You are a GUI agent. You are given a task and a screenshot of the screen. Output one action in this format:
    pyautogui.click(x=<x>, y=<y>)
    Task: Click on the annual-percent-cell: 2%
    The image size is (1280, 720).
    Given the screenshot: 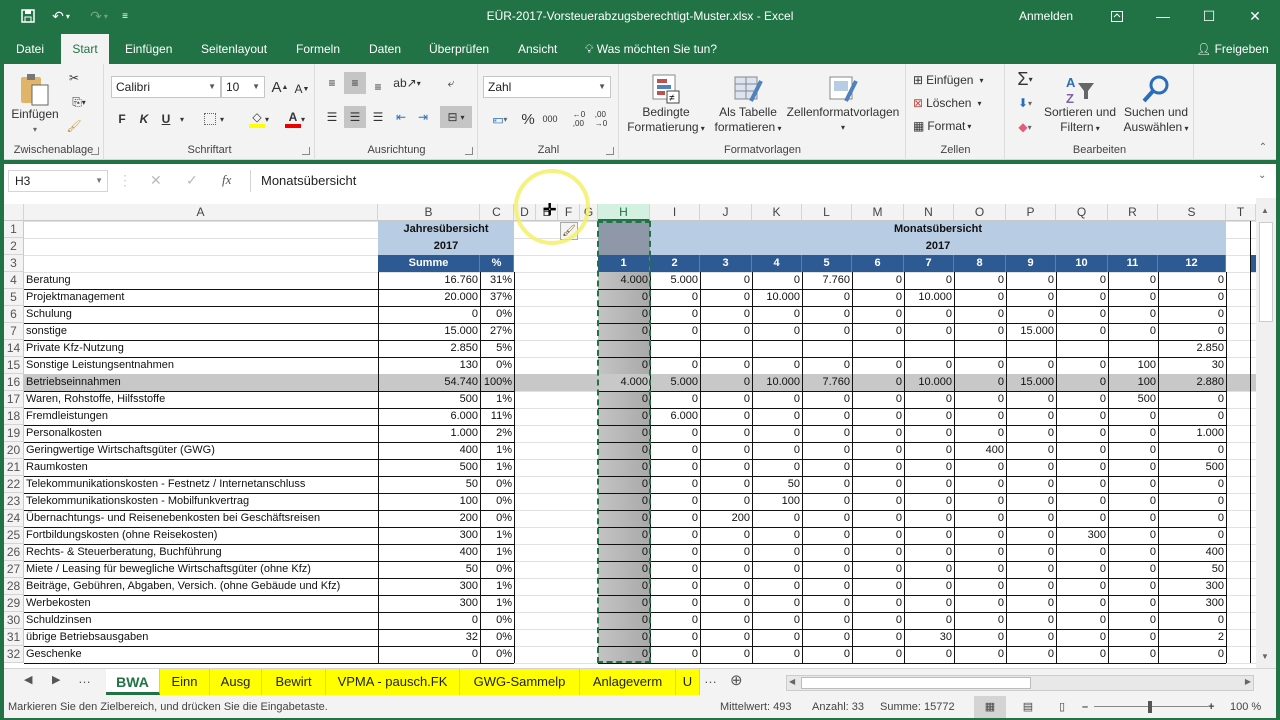 What is the action you would take?
    pyautogui.click(x=497, y=433)
    